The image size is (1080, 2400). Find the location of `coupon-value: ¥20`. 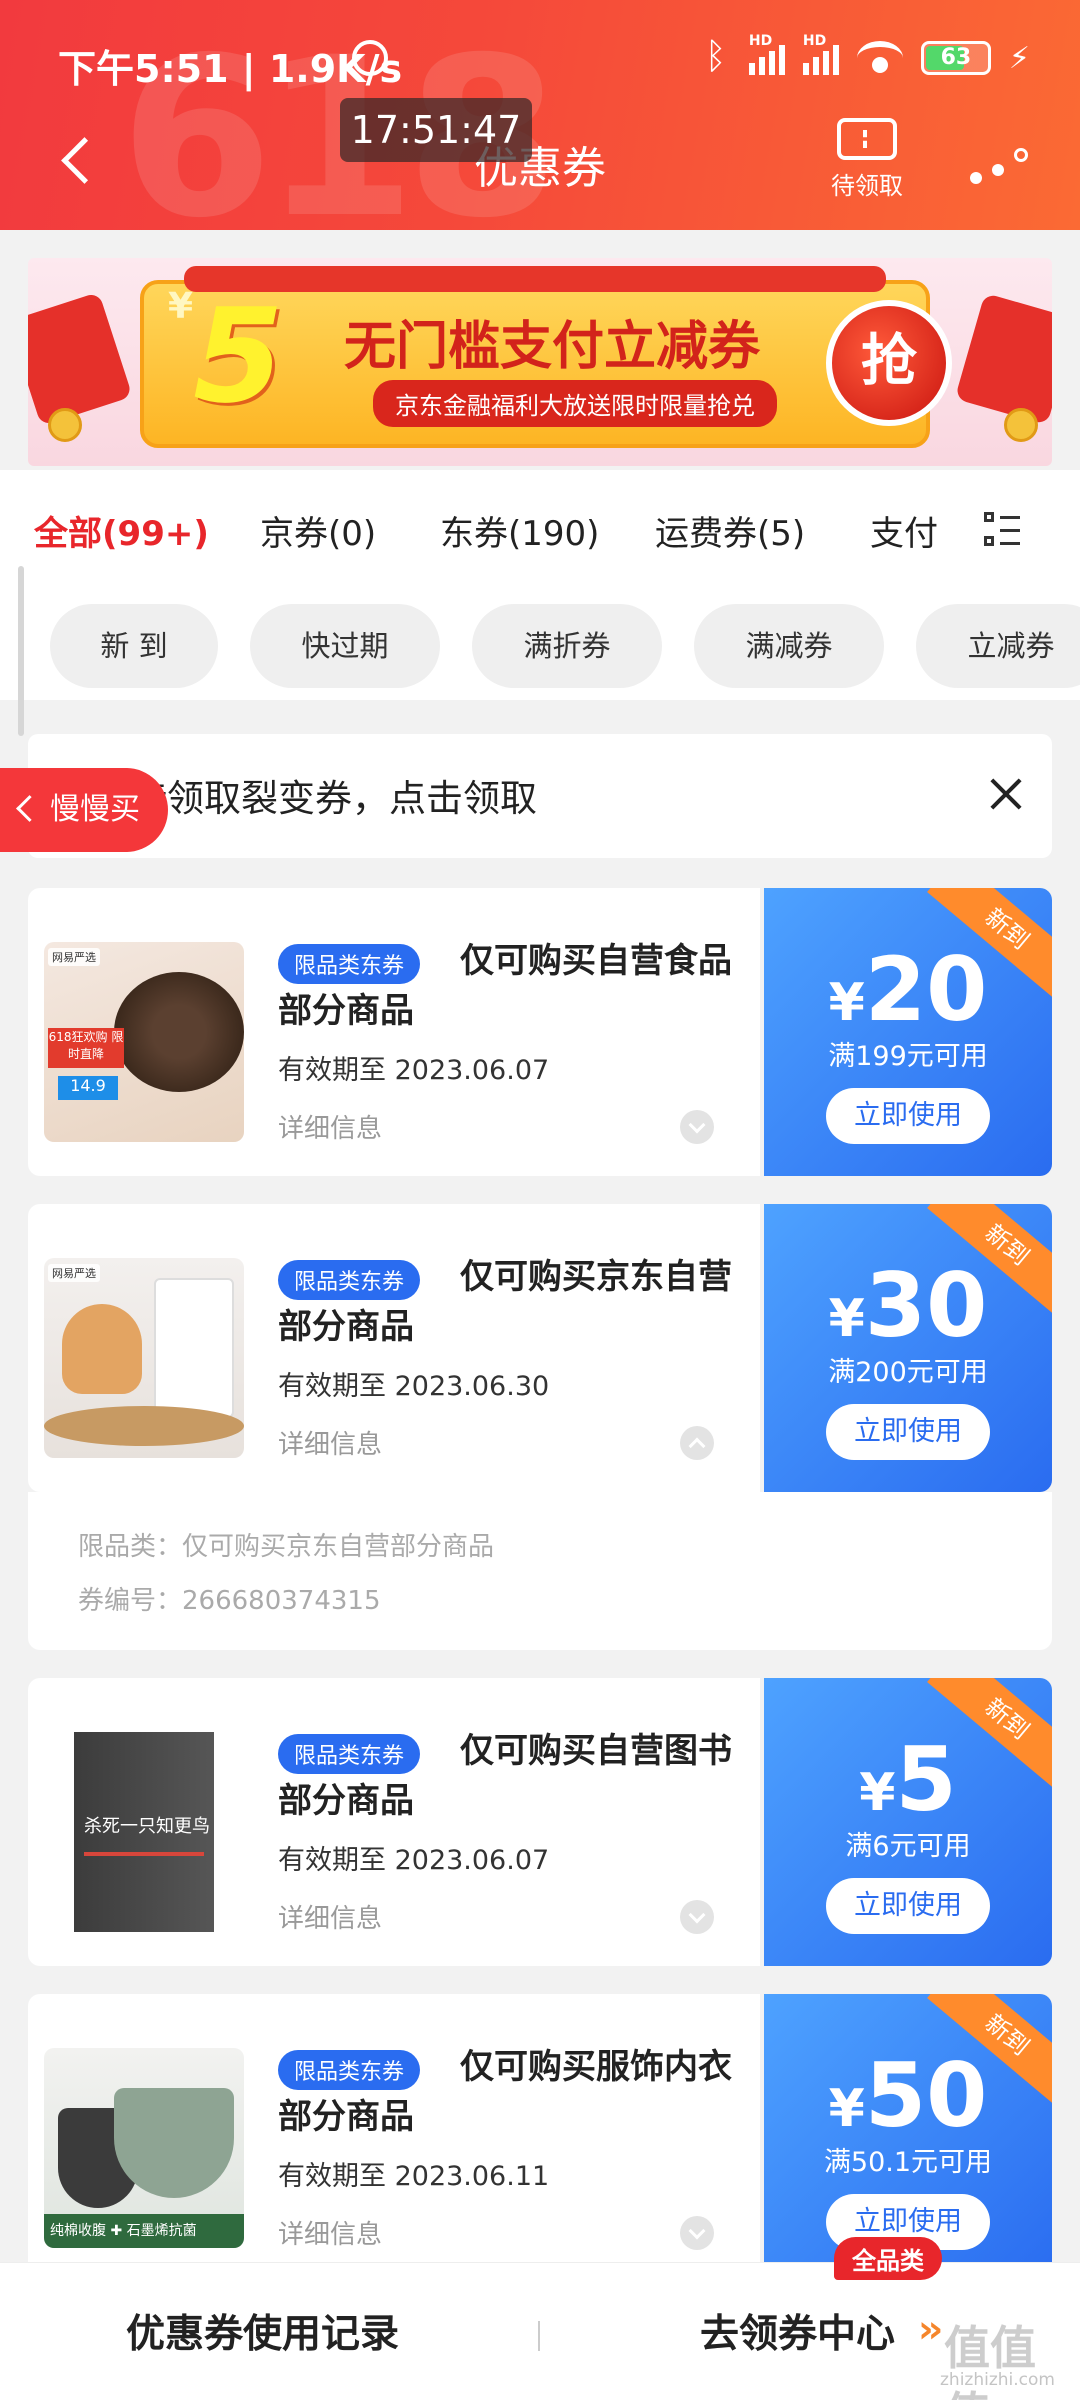

coupon-value: ¥20 is located at coordinates (908, 989).